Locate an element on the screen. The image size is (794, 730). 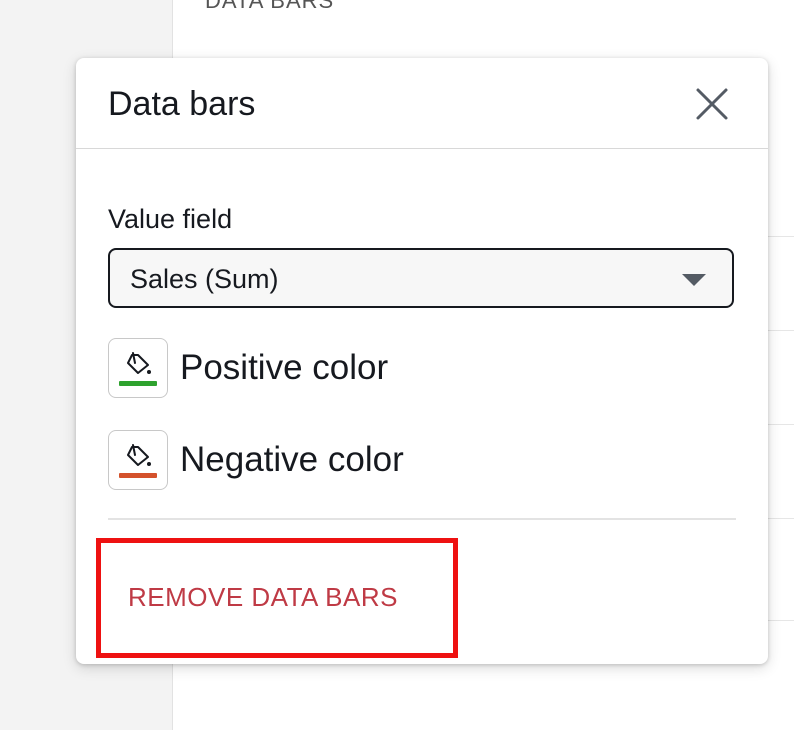
popover-divider is located at coordinates (422, 519).